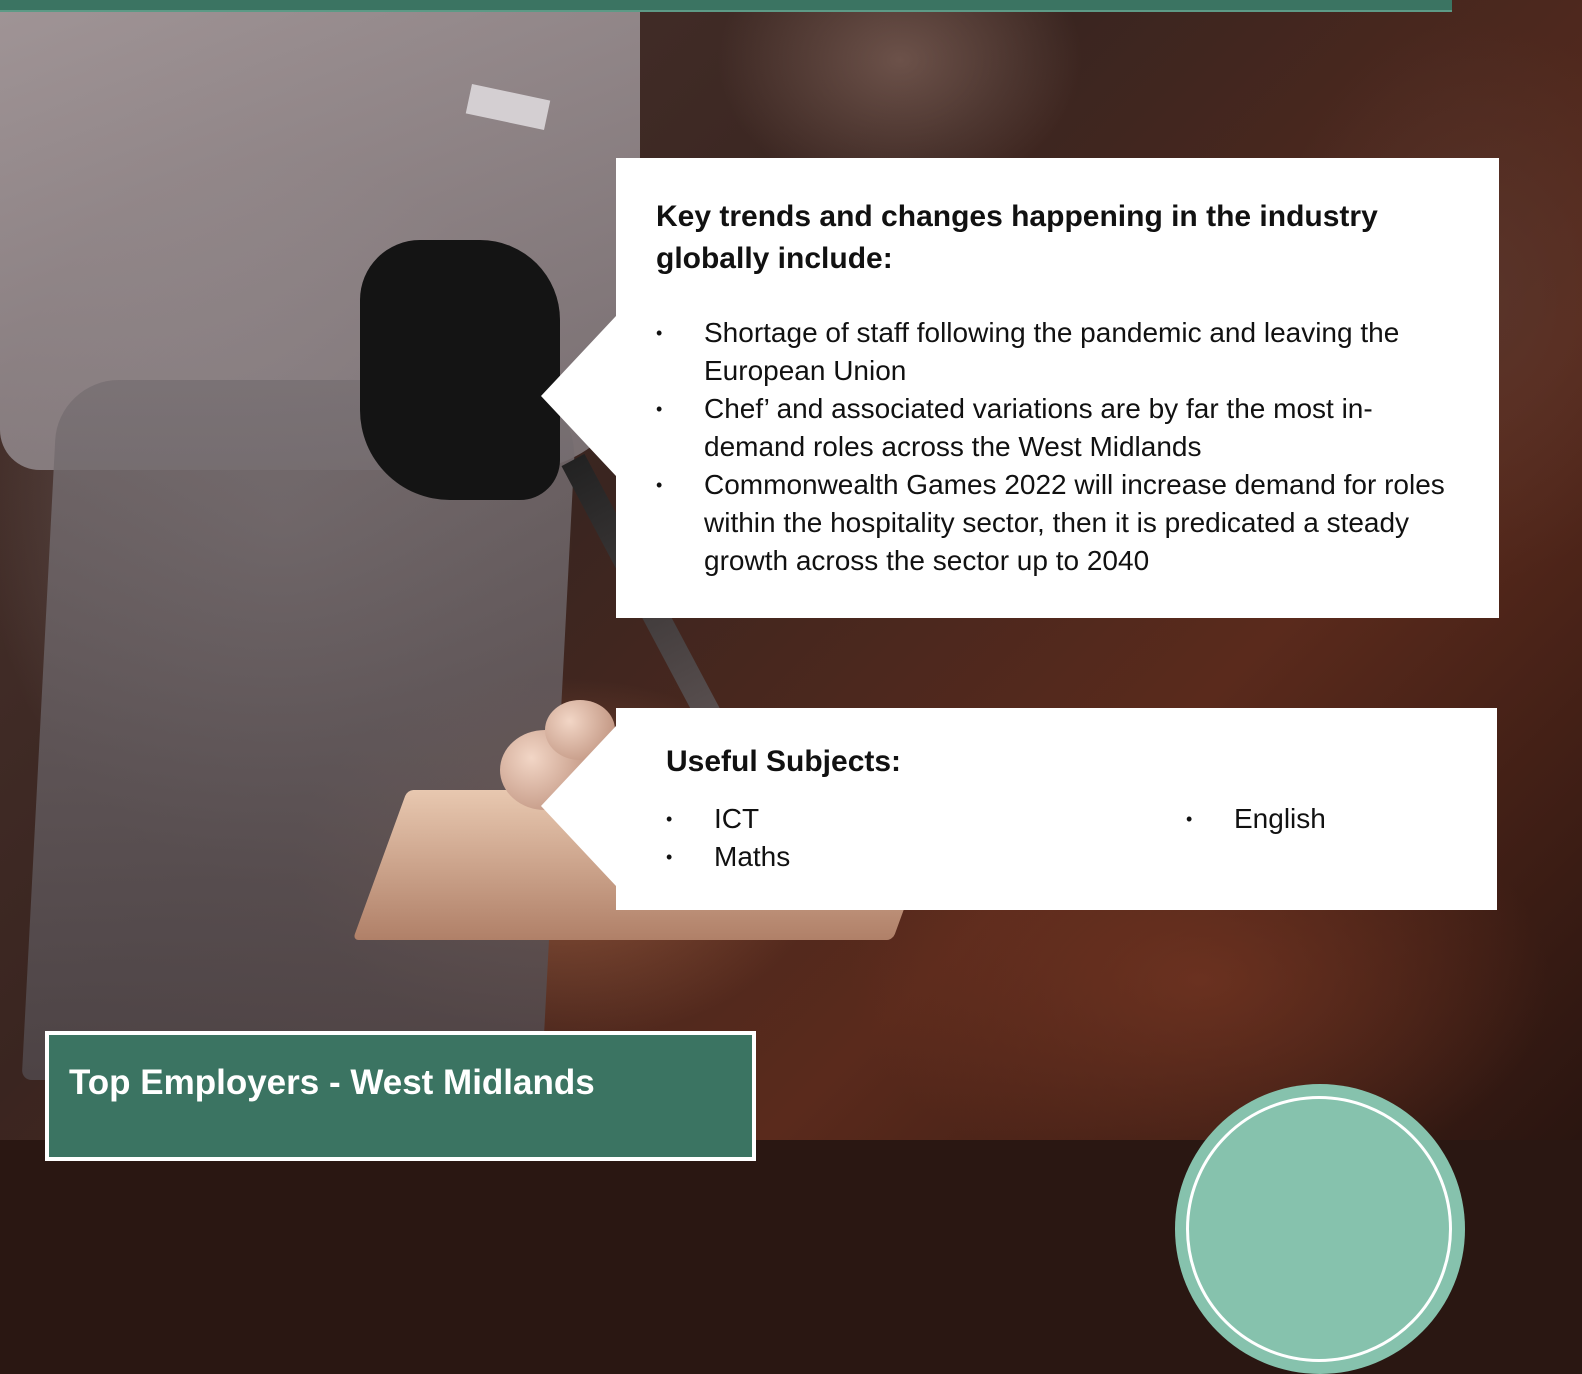 Image resolution: width=1582 pixels, height=1374 pixels. Describe the element at coordinates (1319, 1229) in the screenshot. I see `decorative-circle-ring` at that location.